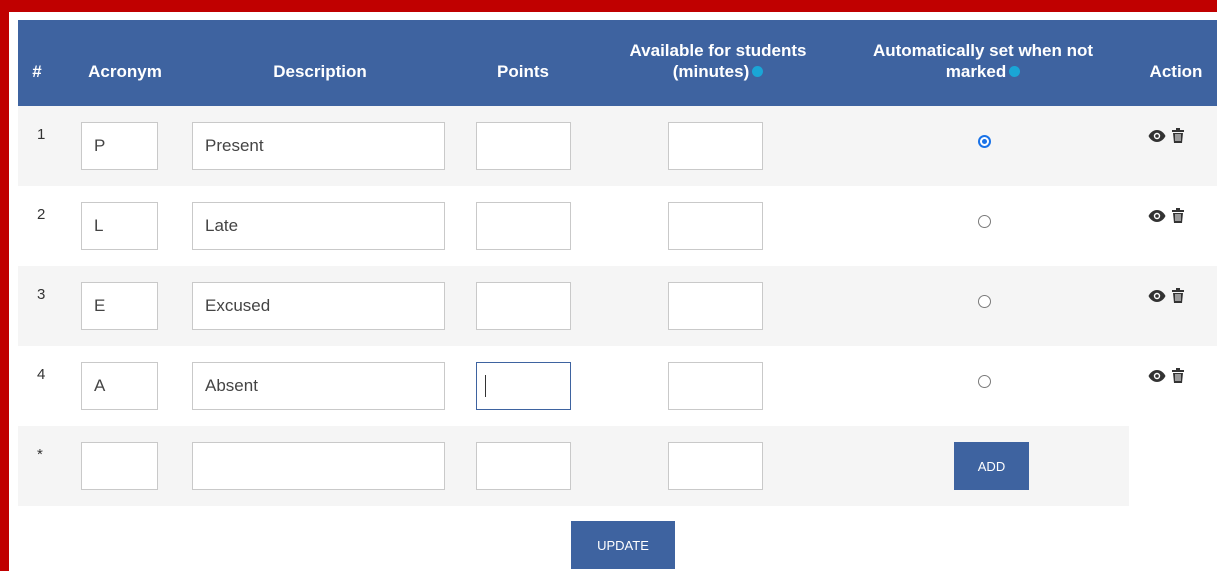  I want to click on row-number: 3, so click(41, 294).